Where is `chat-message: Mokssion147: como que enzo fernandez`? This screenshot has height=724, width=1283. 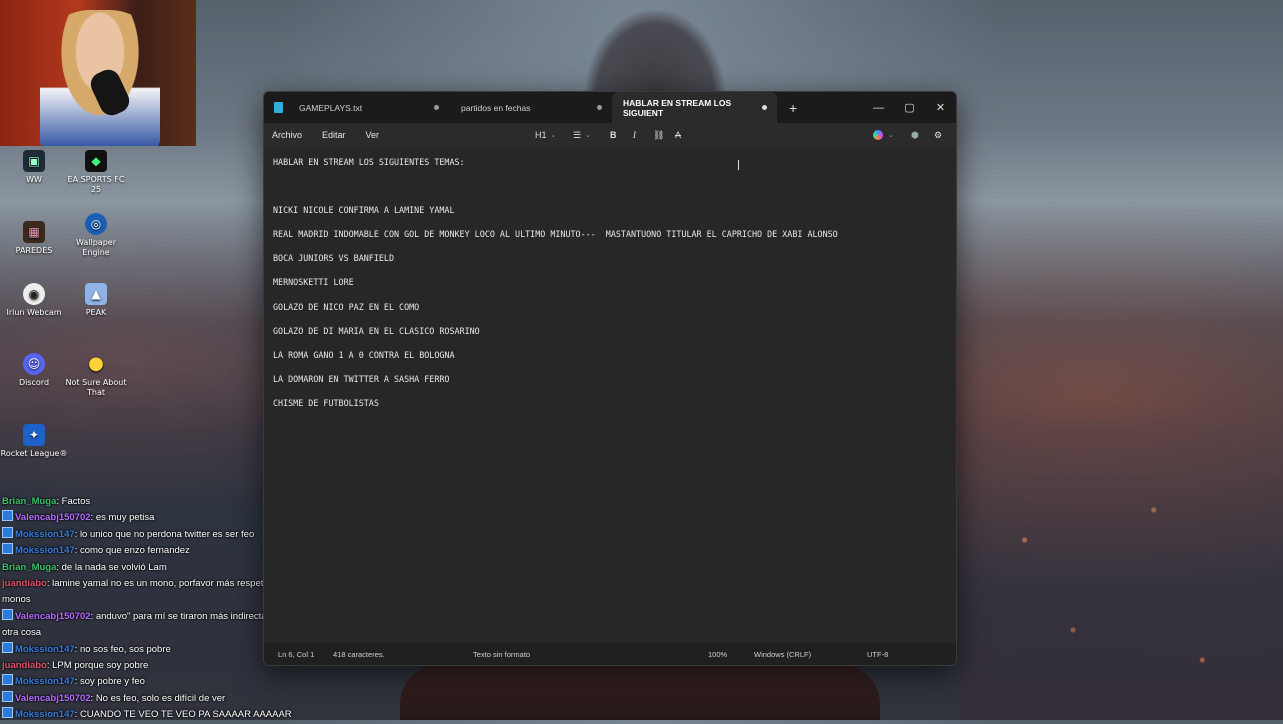 chat-message: Mokssion147: como que enzo fernandez is located at coordinates (152, 551).